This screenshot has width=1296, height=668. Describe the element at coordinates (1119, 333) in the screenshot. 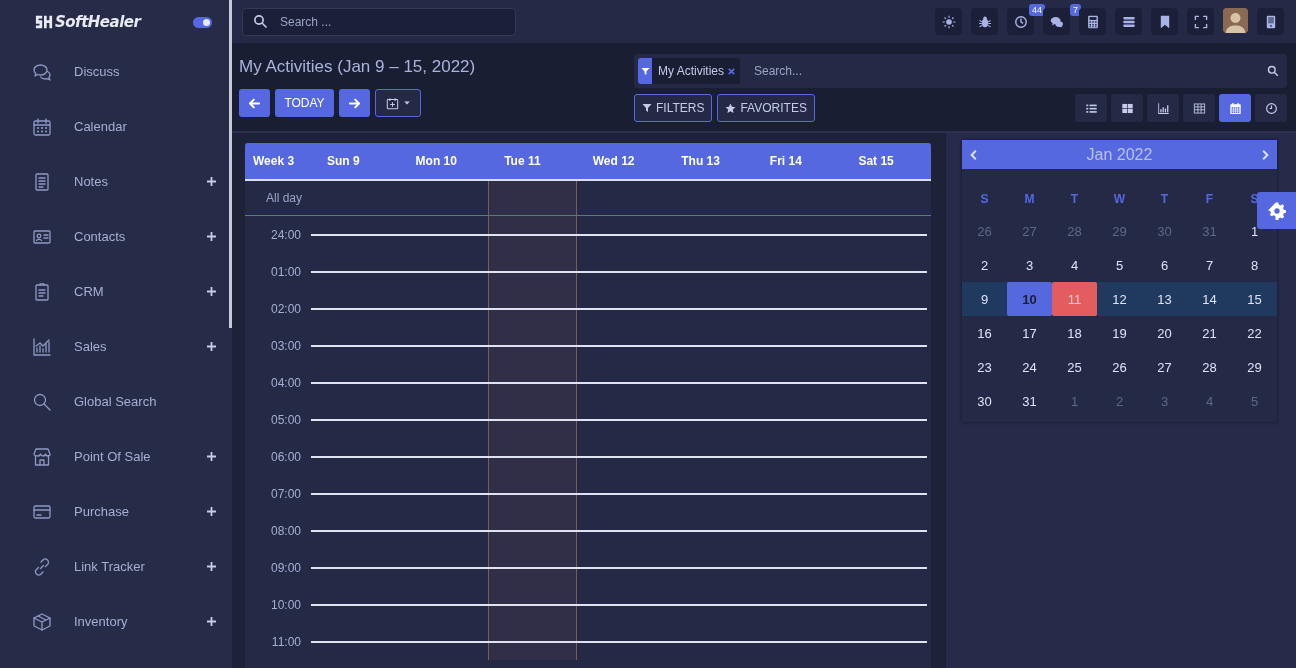

I see `calendar-day: 19` at that location.